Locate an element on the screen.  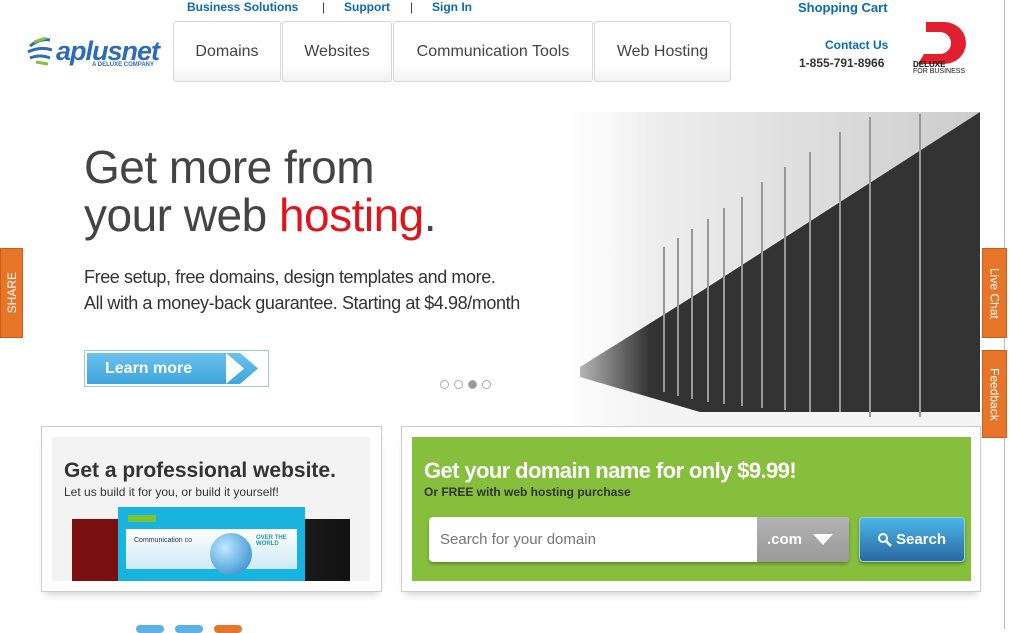
globe-icon is located at coordinates (231, 554).